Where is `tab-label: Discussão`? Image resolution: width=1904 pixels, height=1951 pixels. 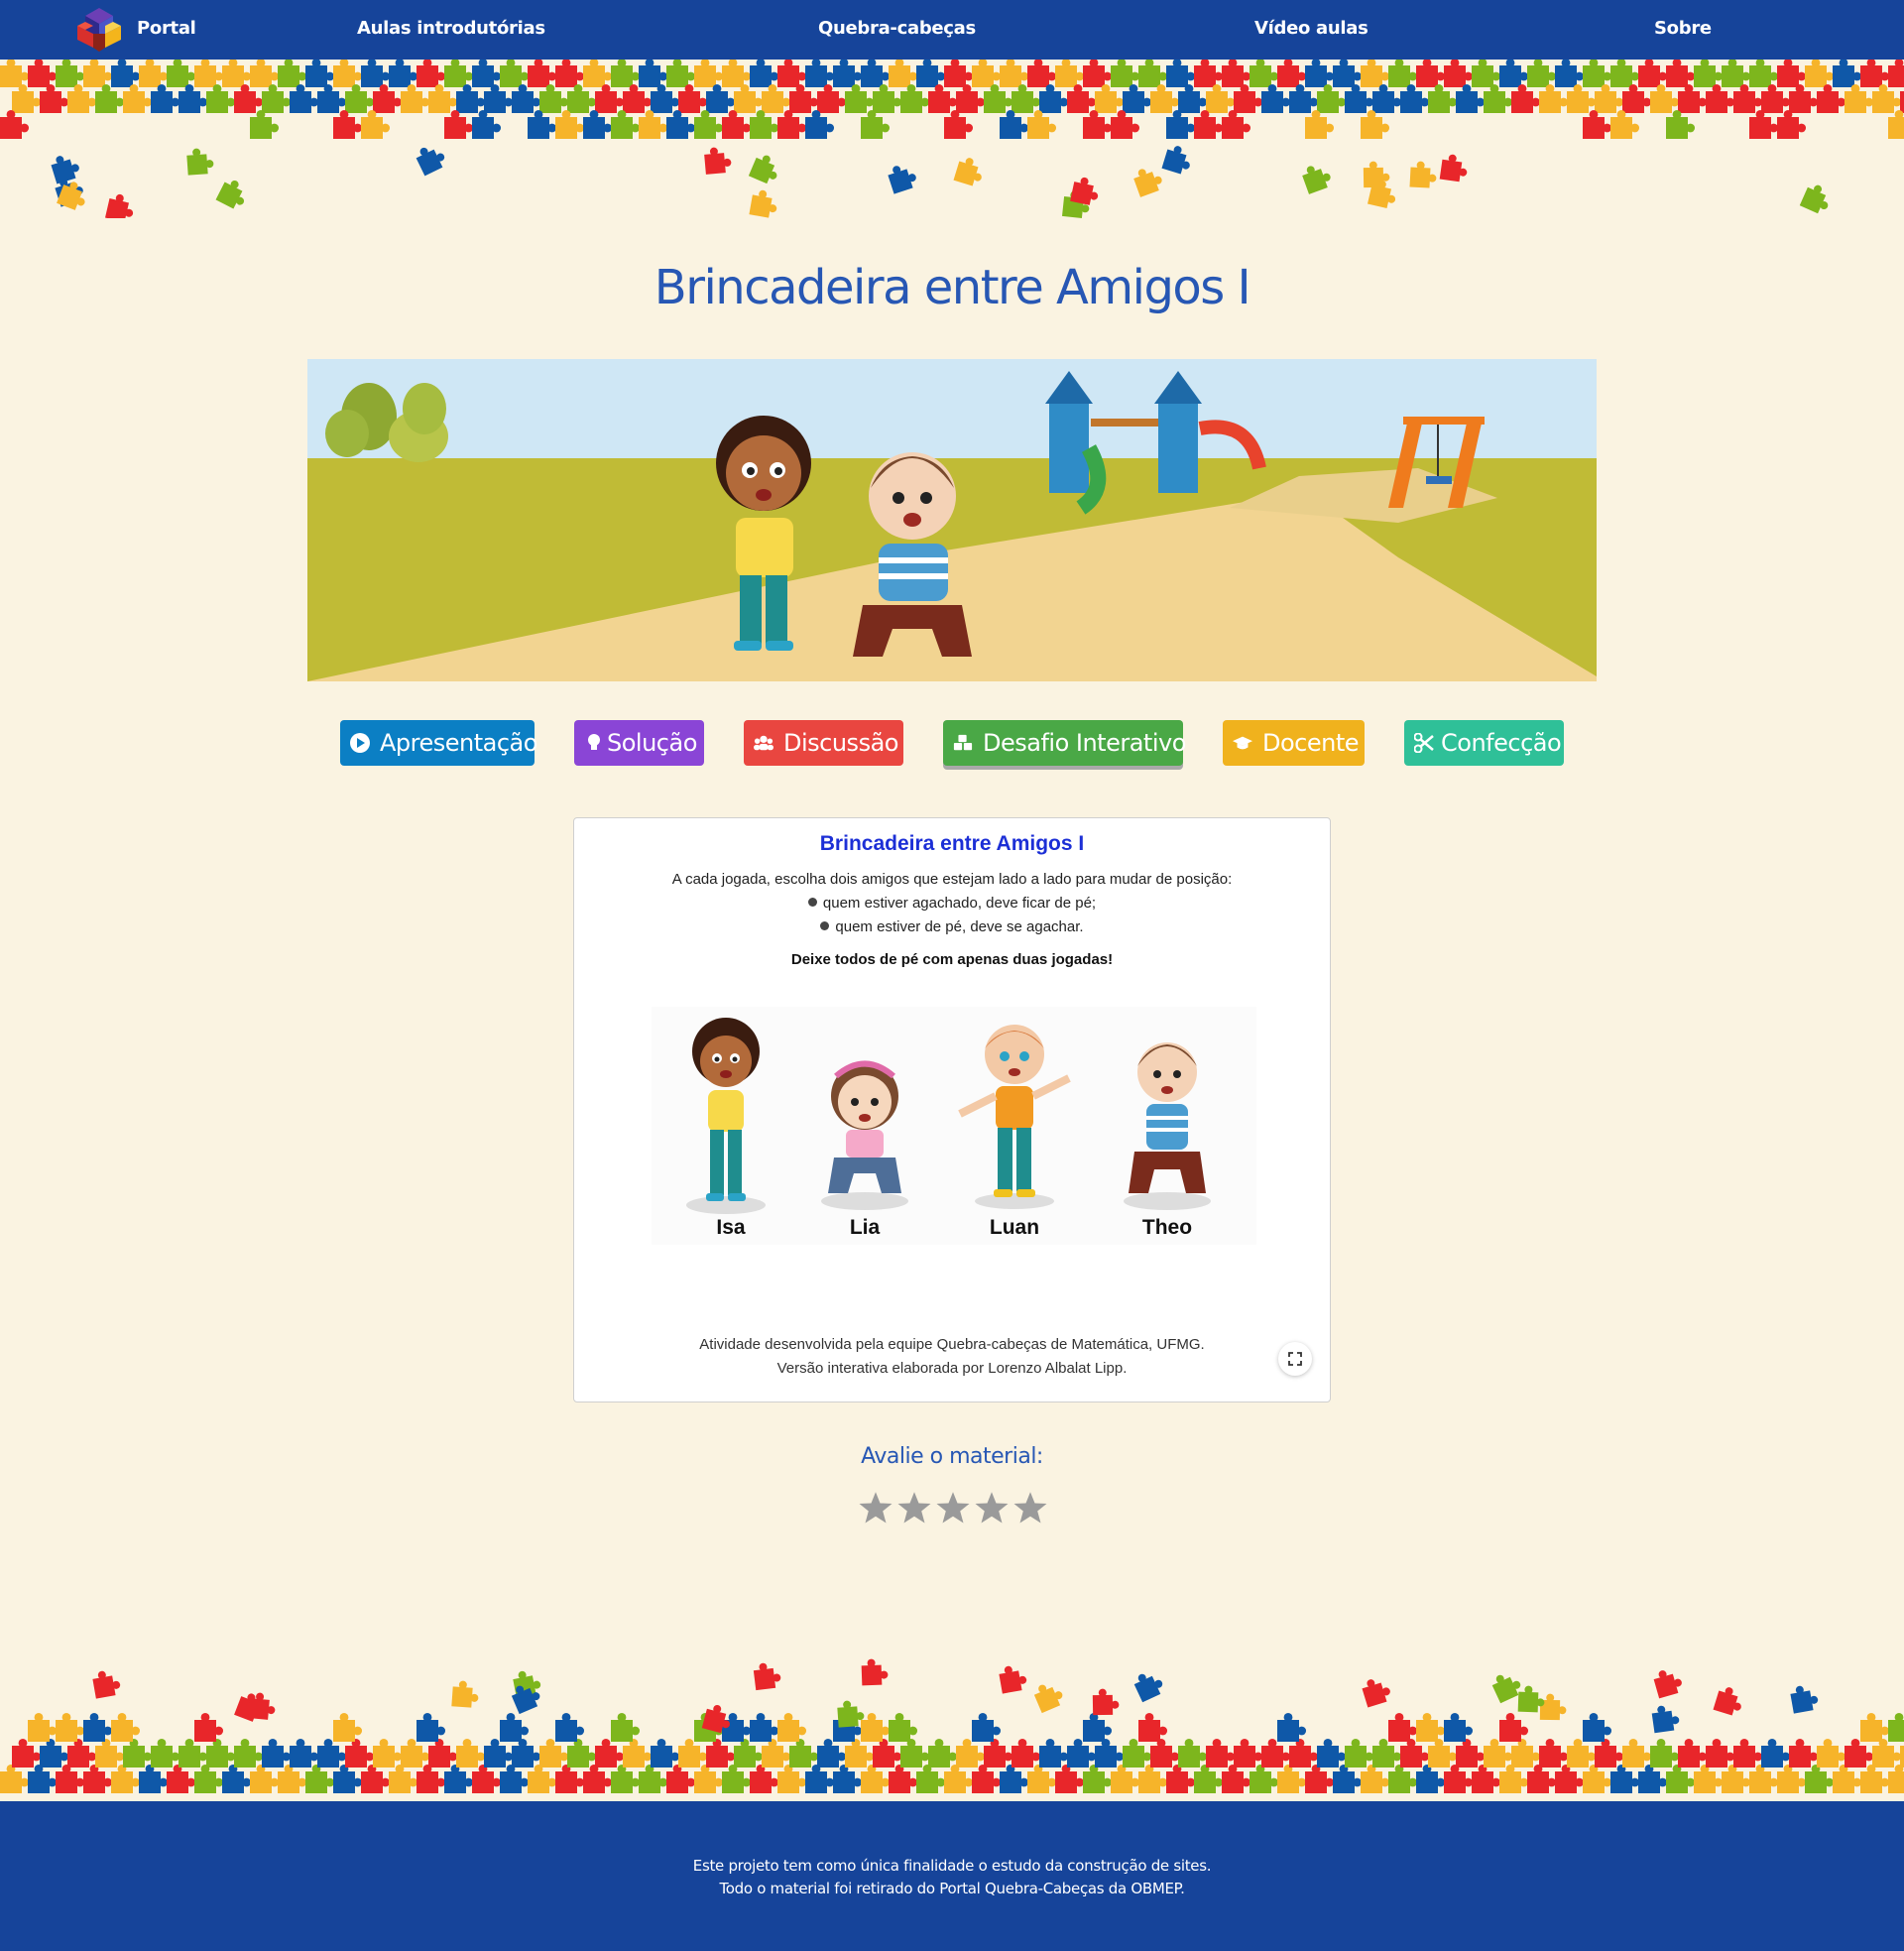
tab-label: Discussão is located at coordinates (840, 743).